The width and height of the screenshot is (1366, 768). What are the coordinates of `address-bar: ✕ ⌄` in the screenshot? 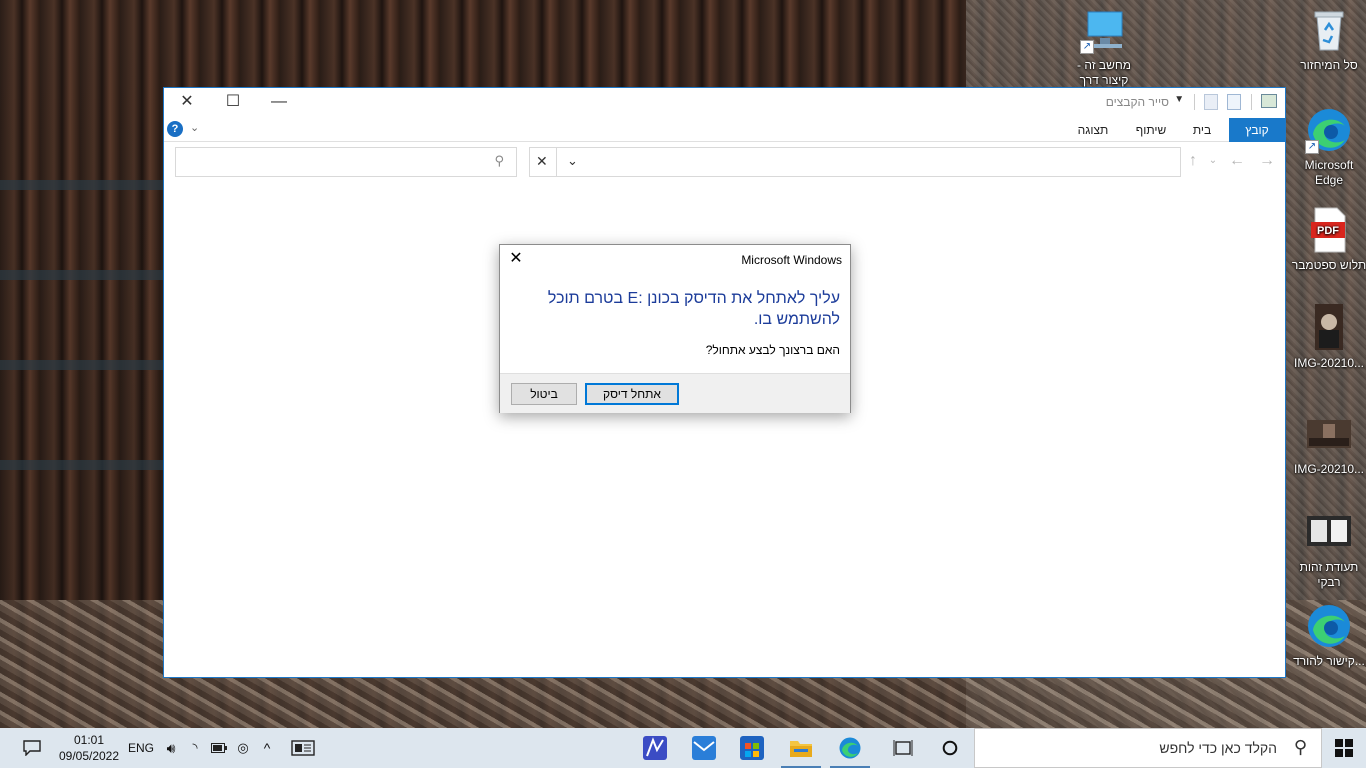 It's located at (855, 162).